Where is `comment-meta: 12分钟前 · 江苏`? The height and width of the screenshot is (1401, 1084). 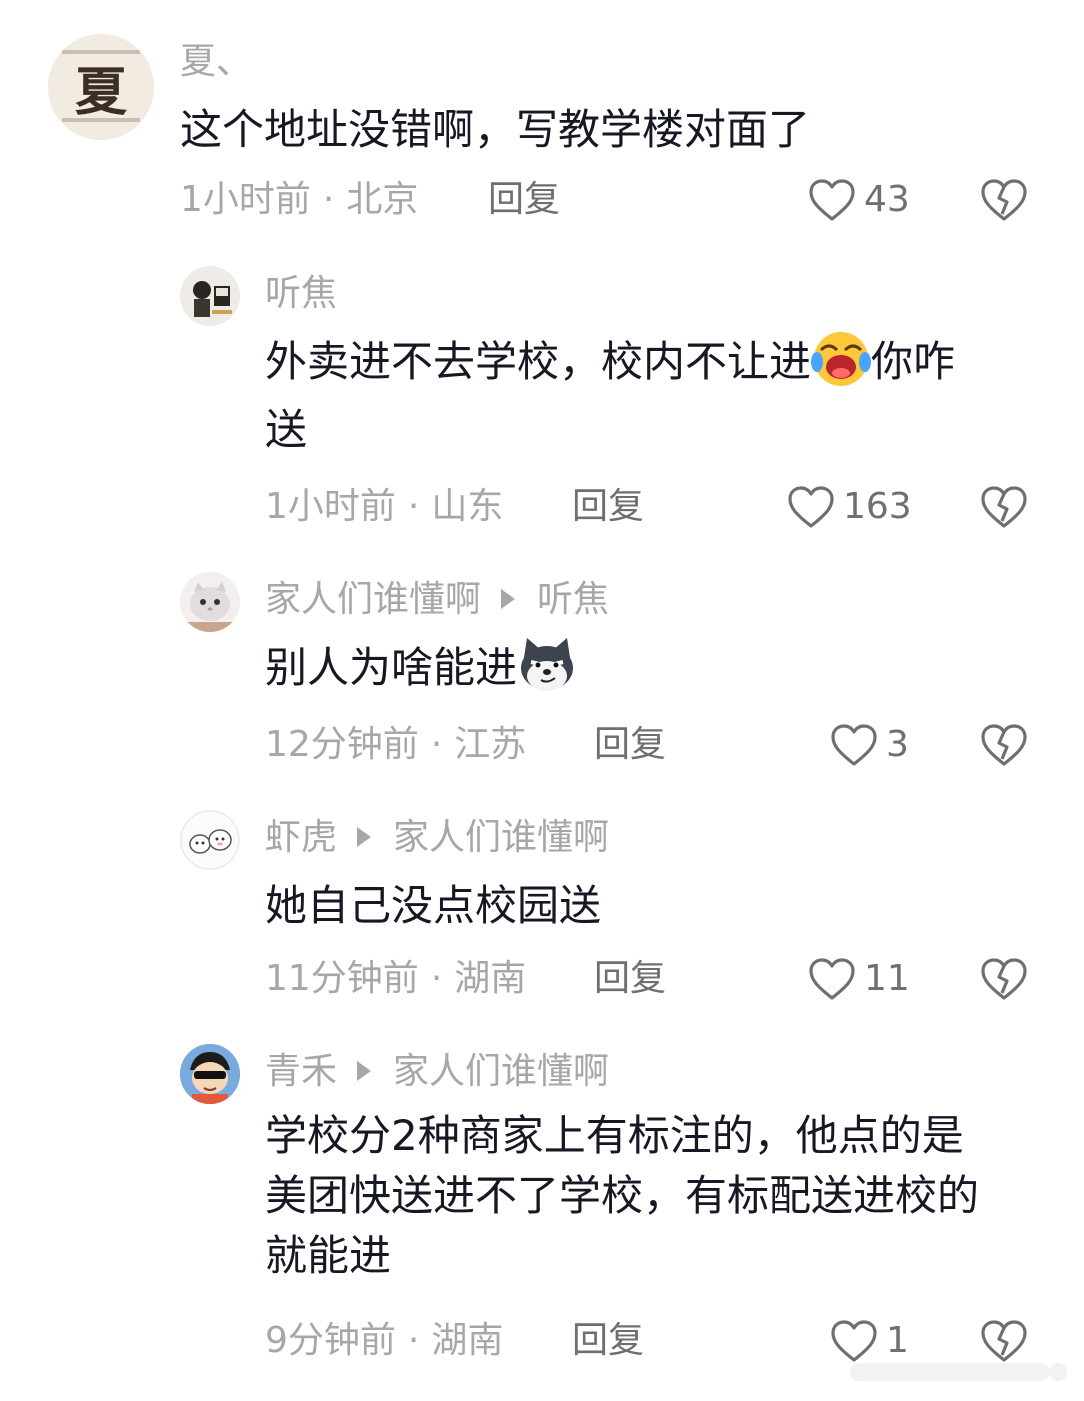 comment-meta: 12分钟前 · 江苏 is located at coordinates (395, 745).